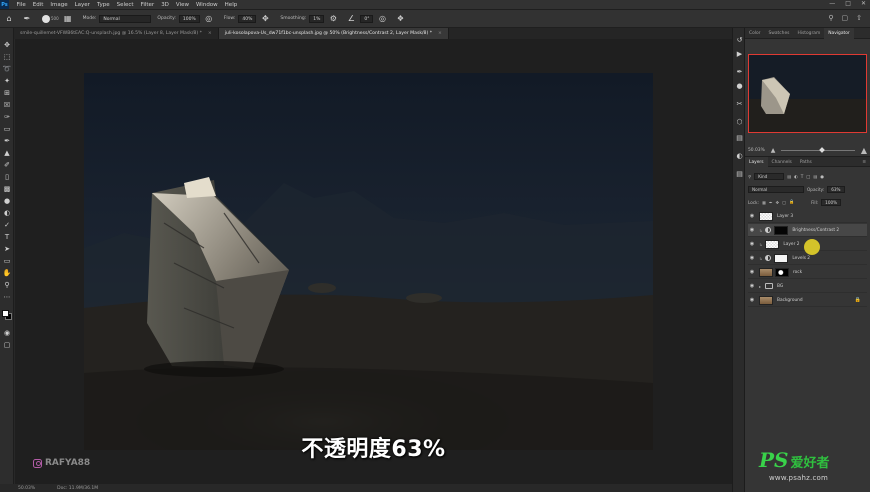  Describe the element at coordinates (832, 3) in the screenshot. I see `minimize-icon: —` at that location.